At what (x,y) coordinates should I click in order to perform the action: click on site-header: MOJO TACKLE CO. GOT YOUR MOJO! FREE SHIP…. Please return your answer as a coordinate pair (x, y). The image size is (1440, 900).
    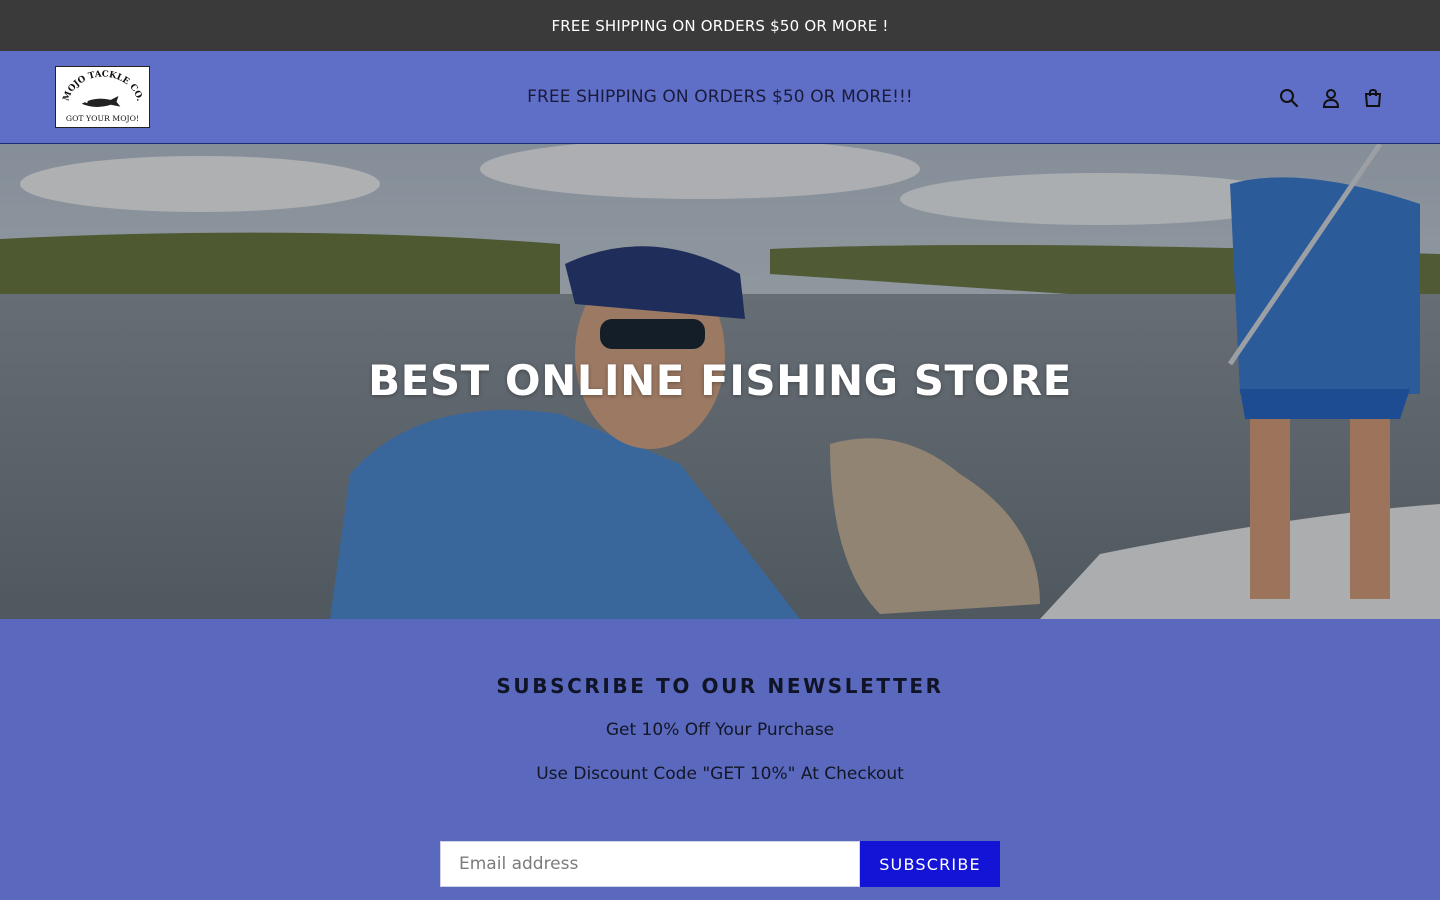
    Looking at the image, I should click on (720, 97).